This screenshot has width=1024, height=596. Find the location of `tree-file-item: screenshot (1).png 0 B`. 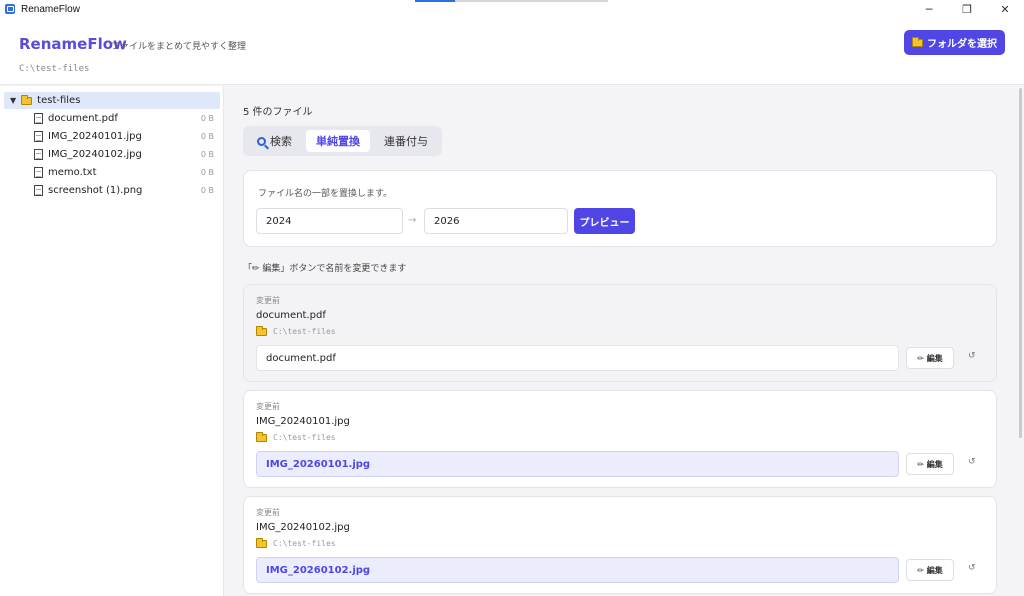

tree-file-item: screenshot (1).png 0 B is located at coordinates (126, 190).